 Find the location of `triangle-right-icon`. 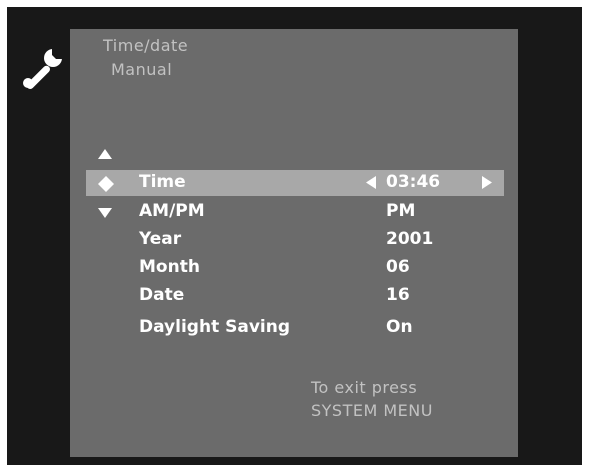

triangle-right-icon is located at coordinates (487, 182).